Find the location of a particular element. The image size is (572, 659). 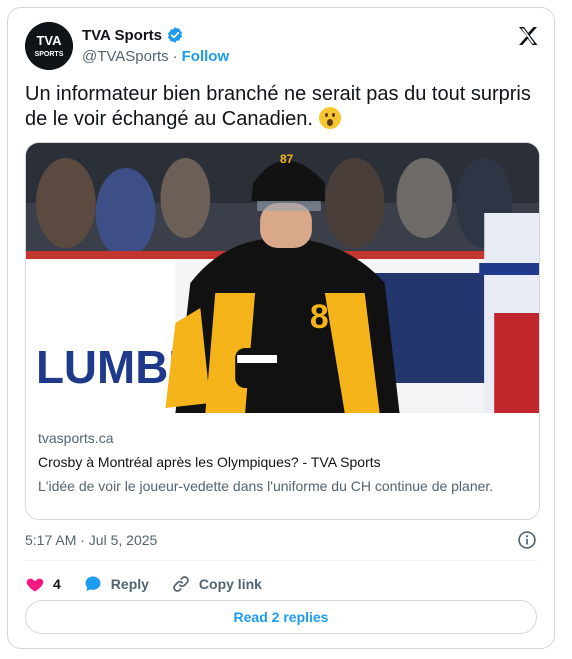

heart-icon is located at coordinates (35, 585).